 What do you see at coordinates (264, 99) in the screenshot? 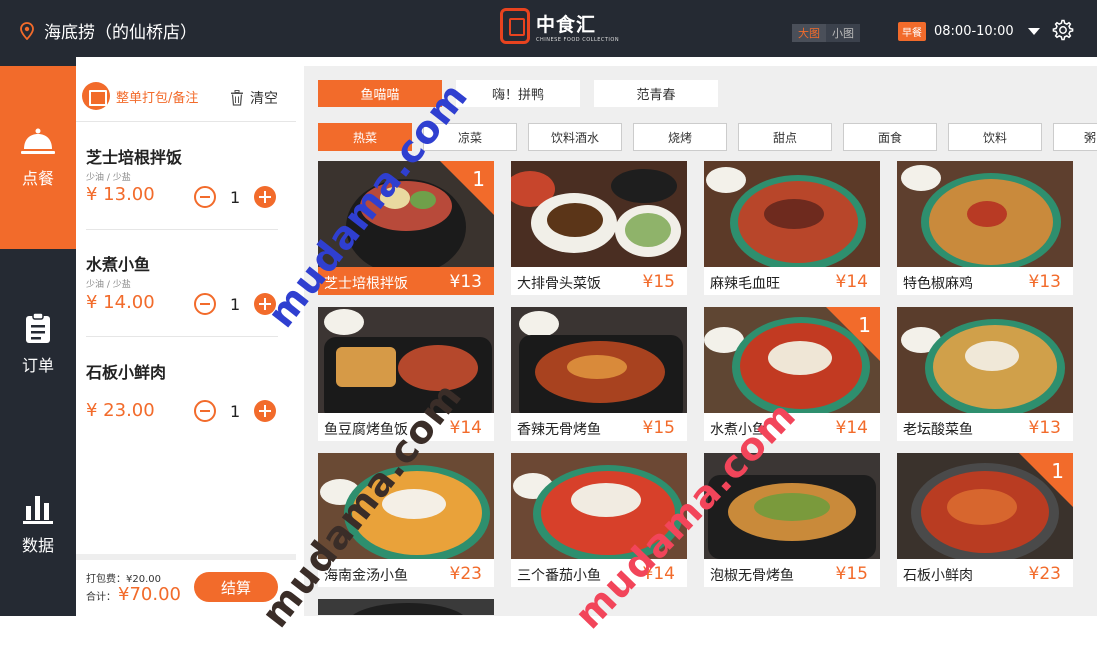
I see `clear-label: 清空` at bounding box center [264, 99].